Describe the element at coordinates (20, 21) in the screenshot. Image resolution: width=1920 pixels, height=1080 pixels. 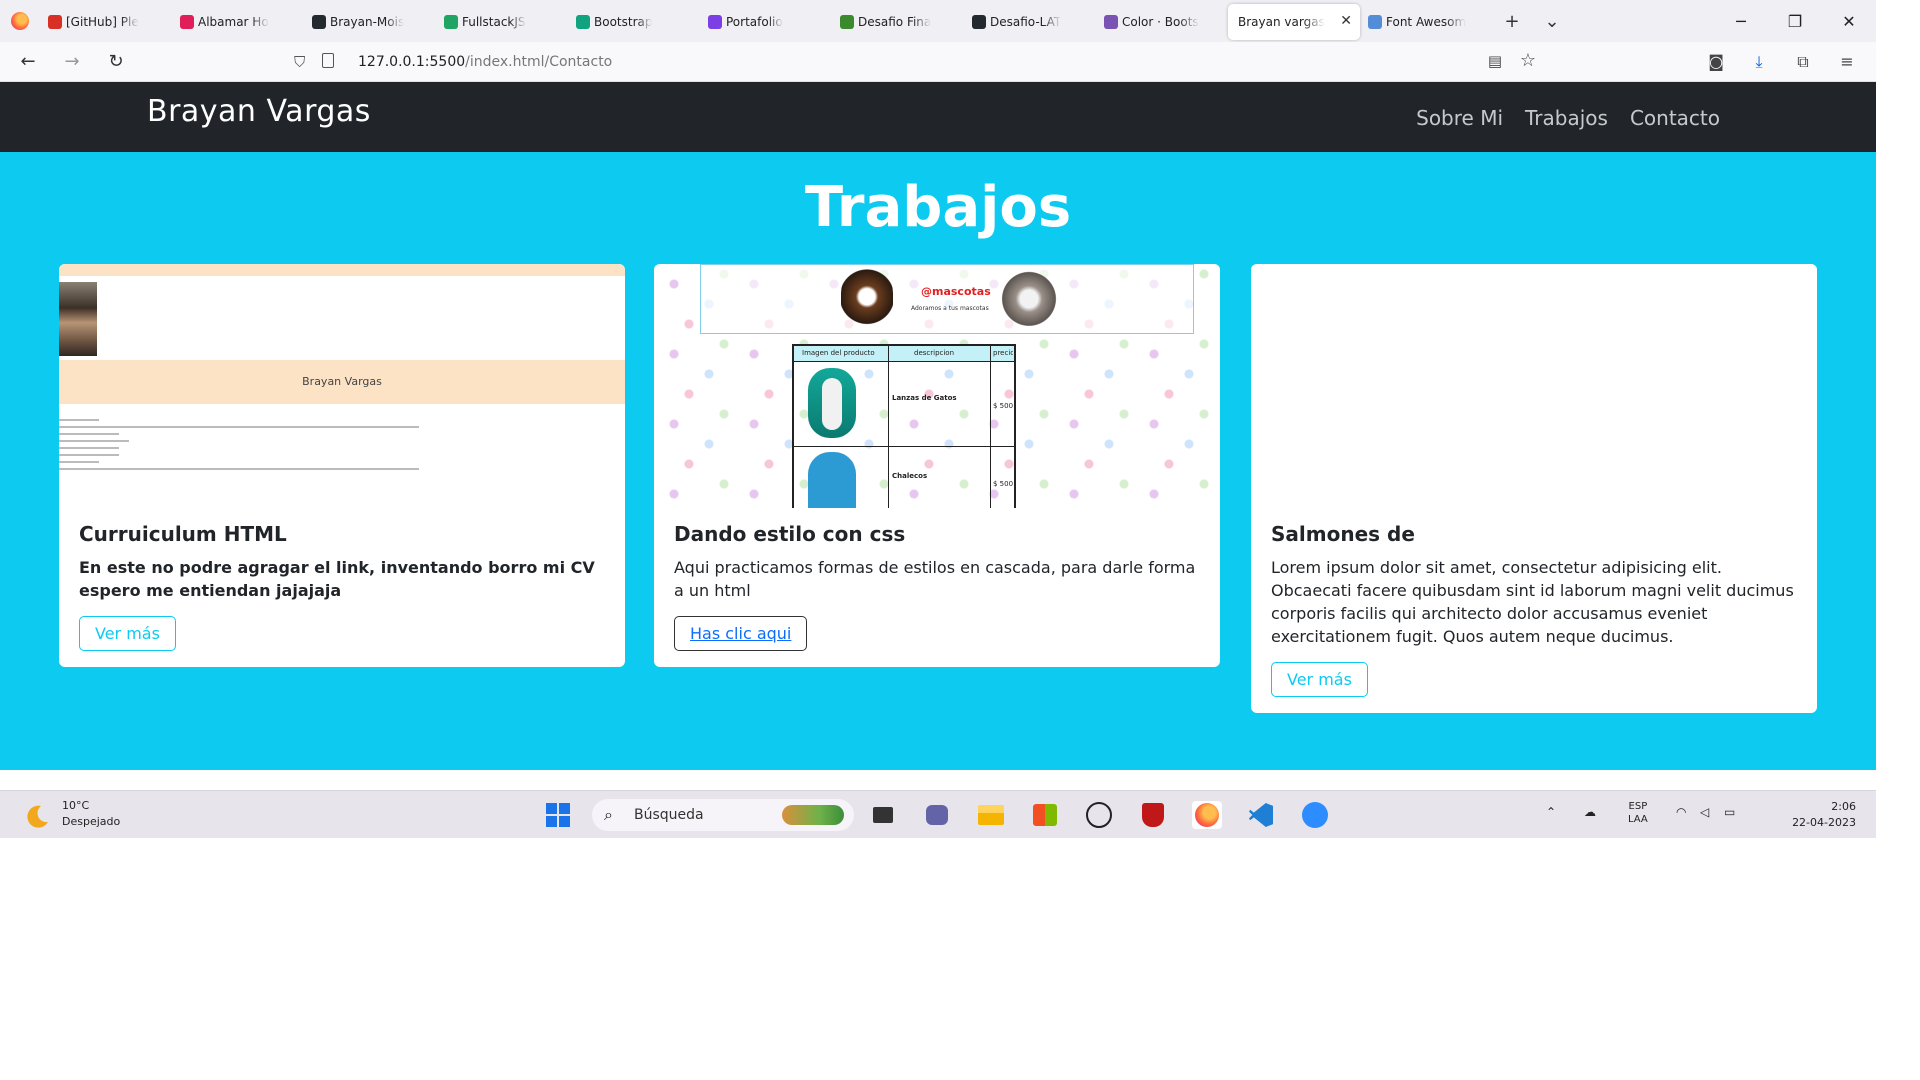
I see `firefox-menu-icon` at that location.